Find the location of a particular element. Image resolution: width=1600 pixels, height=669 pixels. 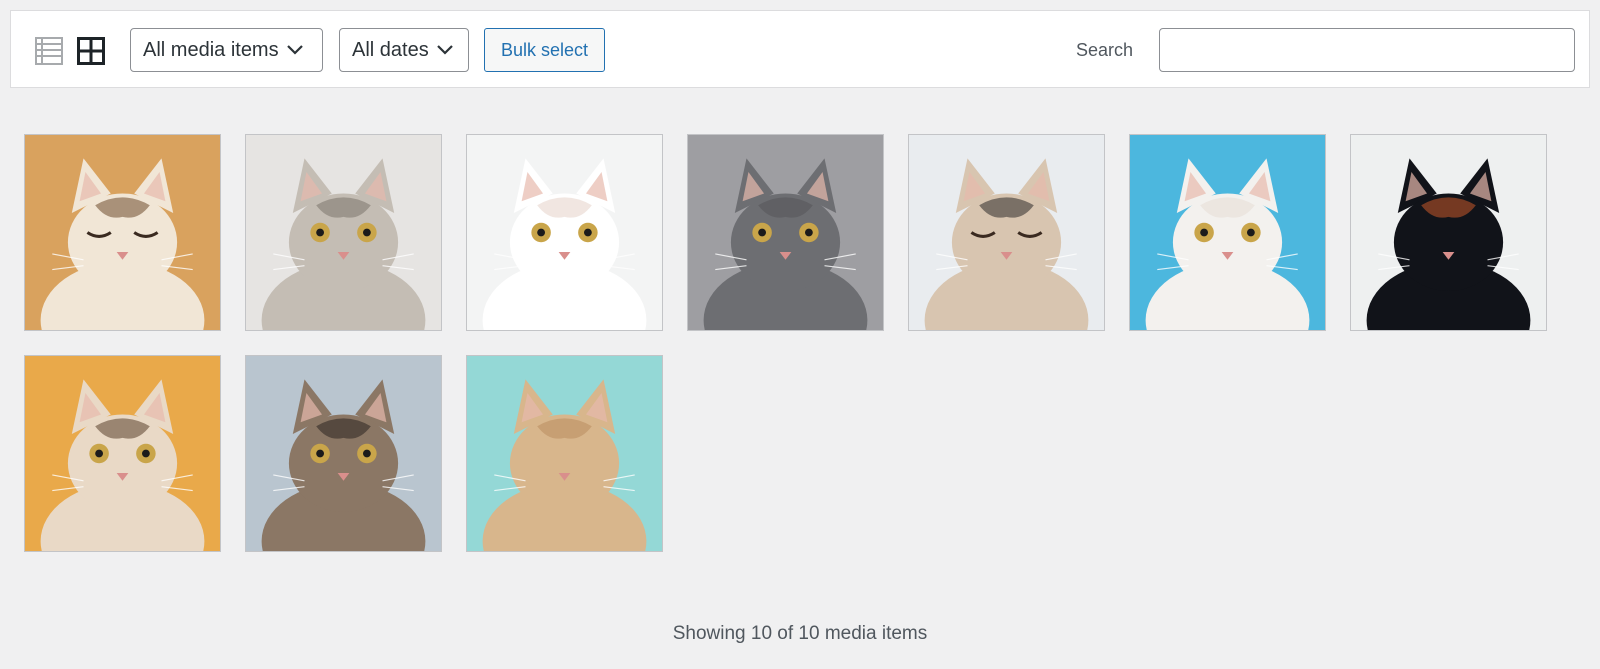

search-input is located at coordinates (1367, 50).